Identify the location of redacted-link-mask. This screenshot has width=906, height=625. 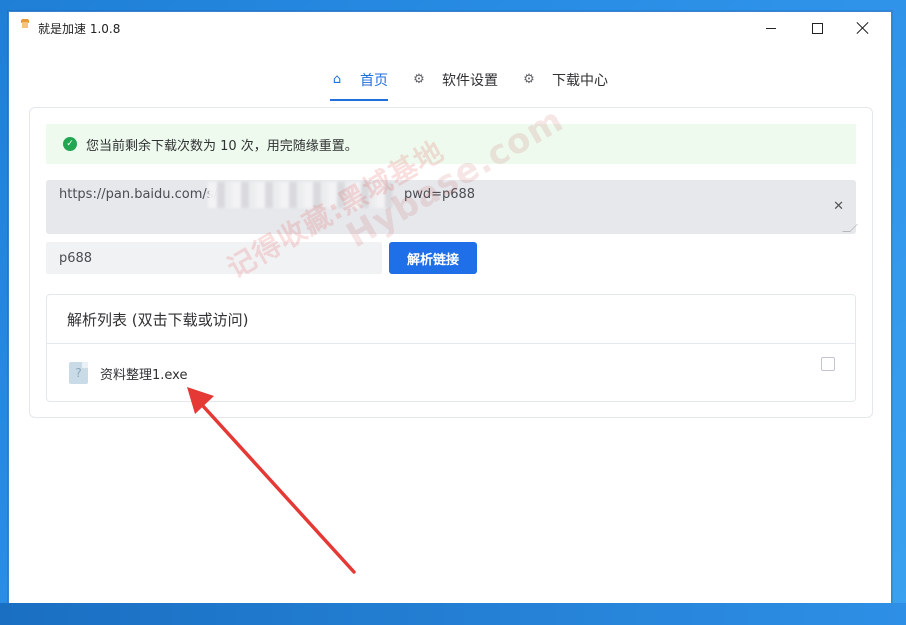
(301, 195).